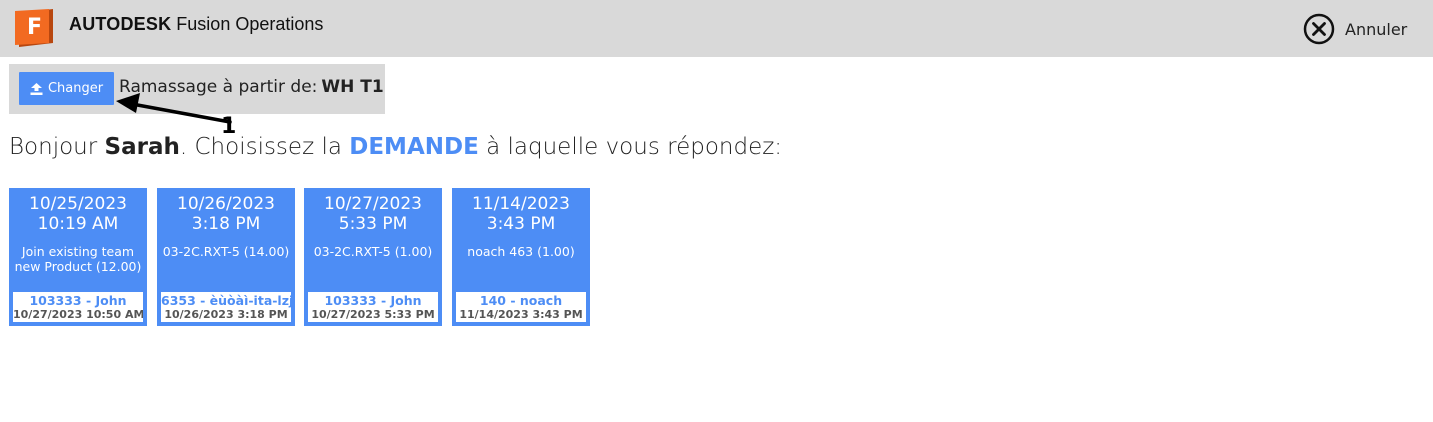 The width and height of the screenshot is (1433, 422). What do you see at coordinates (1376, 29) in the screenshot?
I see `cancel-label: Annuler` at bounding box center [1376, 29].